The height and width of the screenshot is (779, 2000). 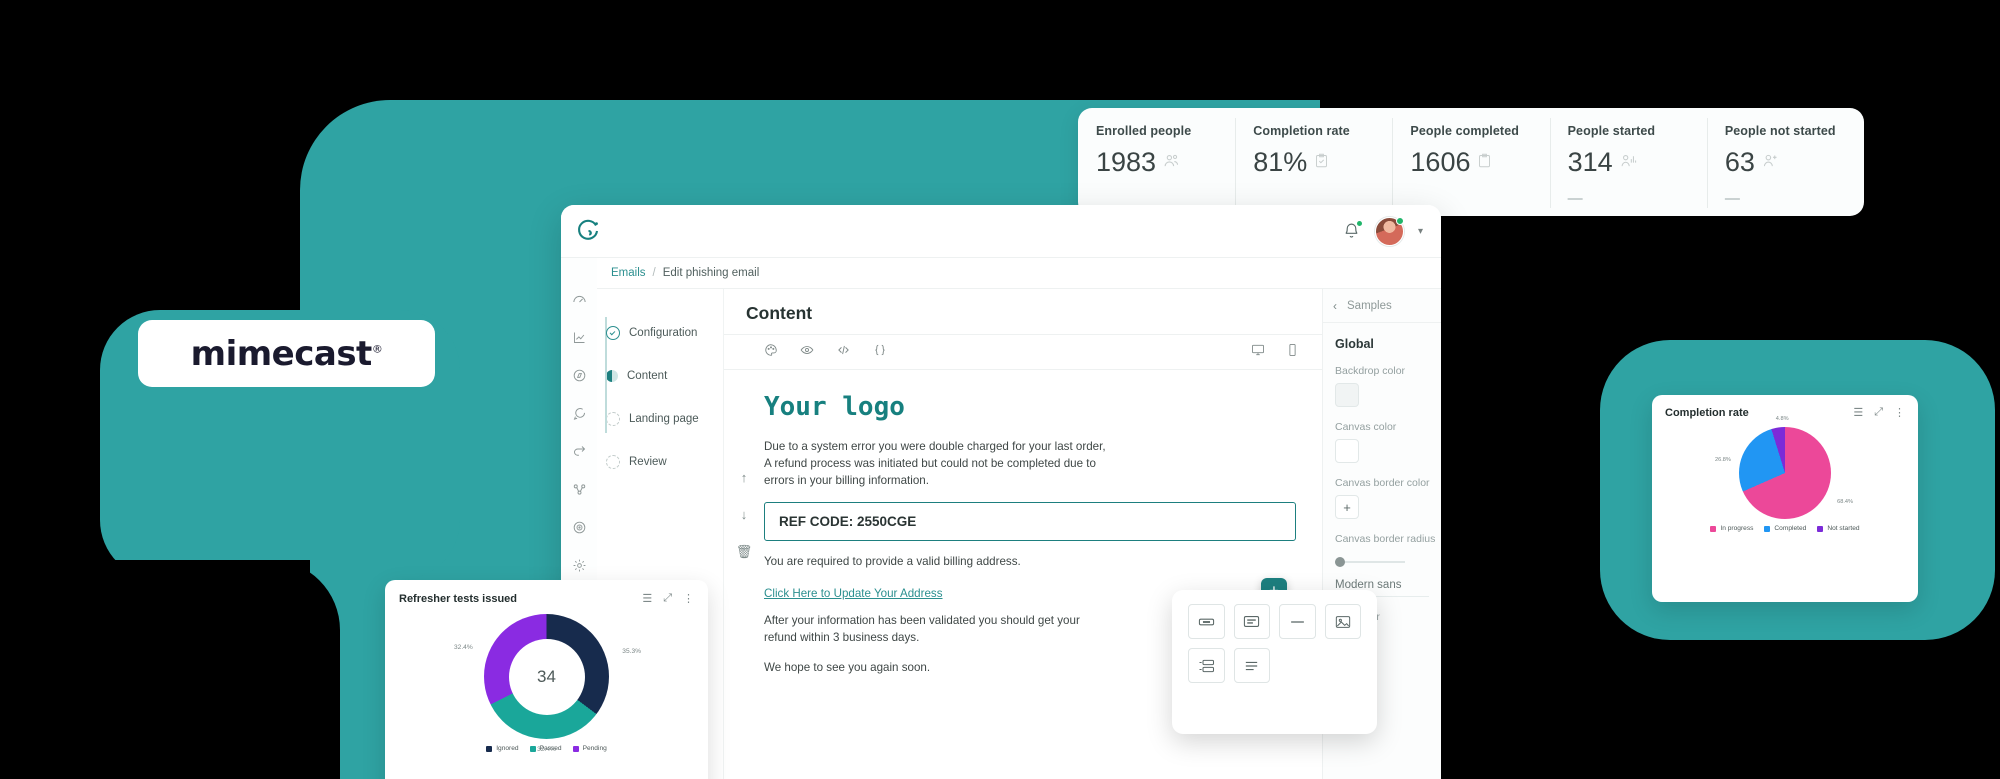 I want to click on legend-item-in-progress: In progress, so click(x=1731, y=528).